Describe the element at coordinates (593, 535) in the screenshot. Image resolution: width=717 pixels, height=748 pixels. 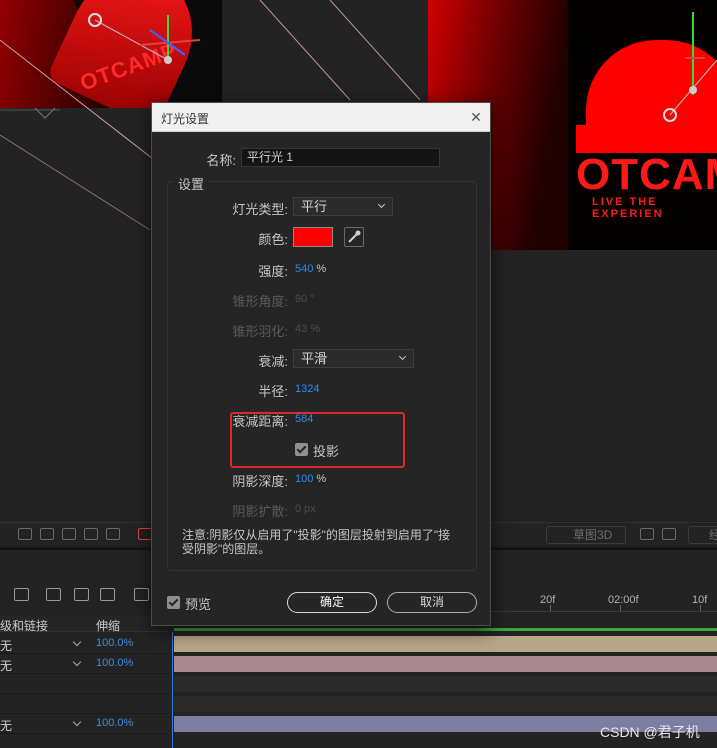
I see `draft-3d-label: 草图3D` at that location.